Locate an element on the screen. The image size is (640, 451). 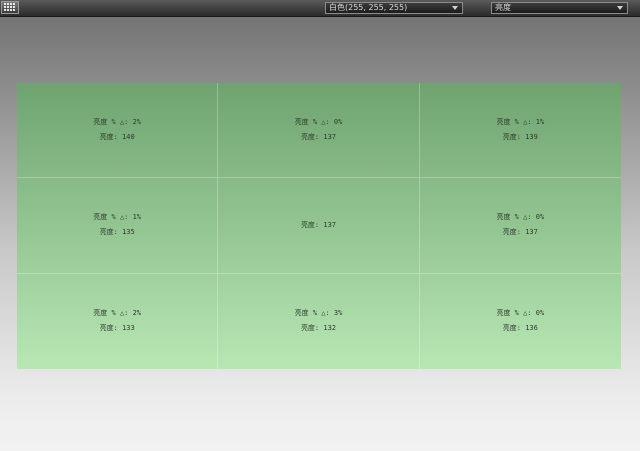
brightness-line: 亮度: 135 is located at coordinates (117, 232).